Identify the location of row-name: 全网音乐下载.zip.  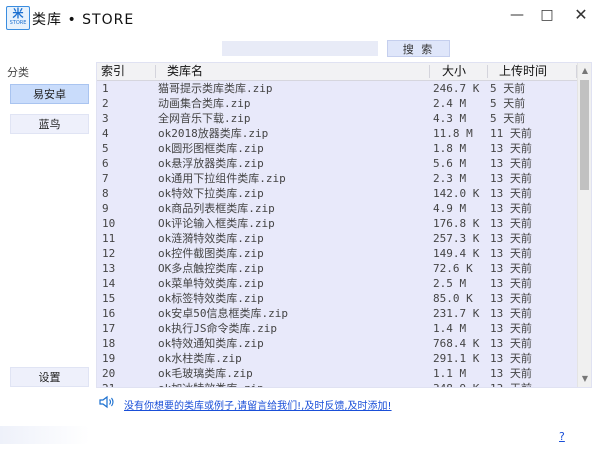
(204, 118).